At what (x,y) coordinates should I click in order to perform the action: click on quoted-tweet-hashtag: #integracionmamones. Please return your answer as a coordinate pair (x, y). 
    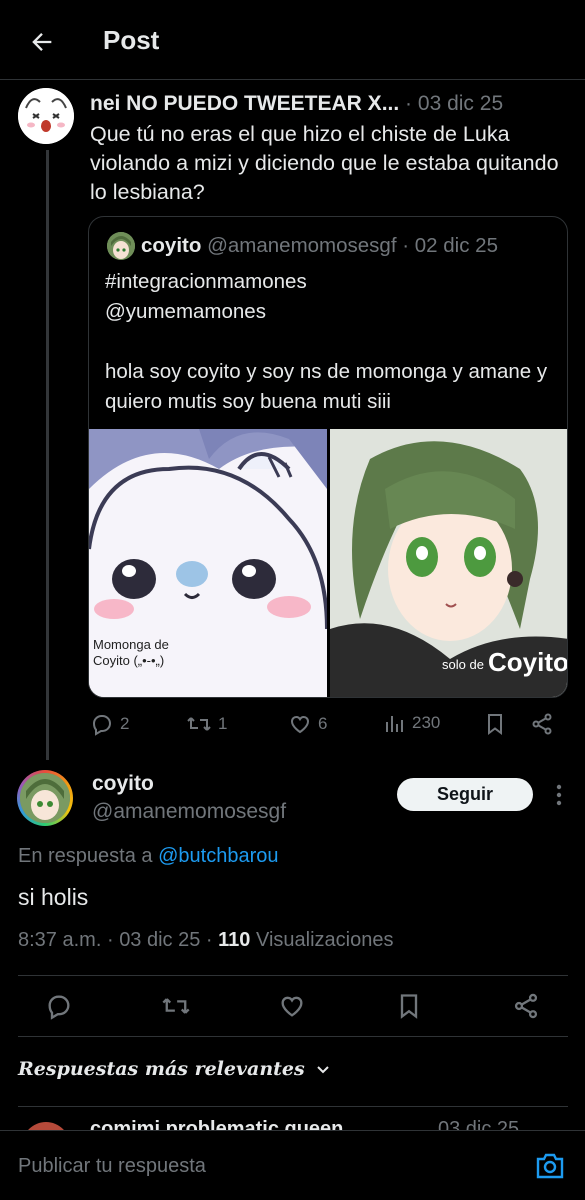
    Looking at the image, I should click on (206, 281).